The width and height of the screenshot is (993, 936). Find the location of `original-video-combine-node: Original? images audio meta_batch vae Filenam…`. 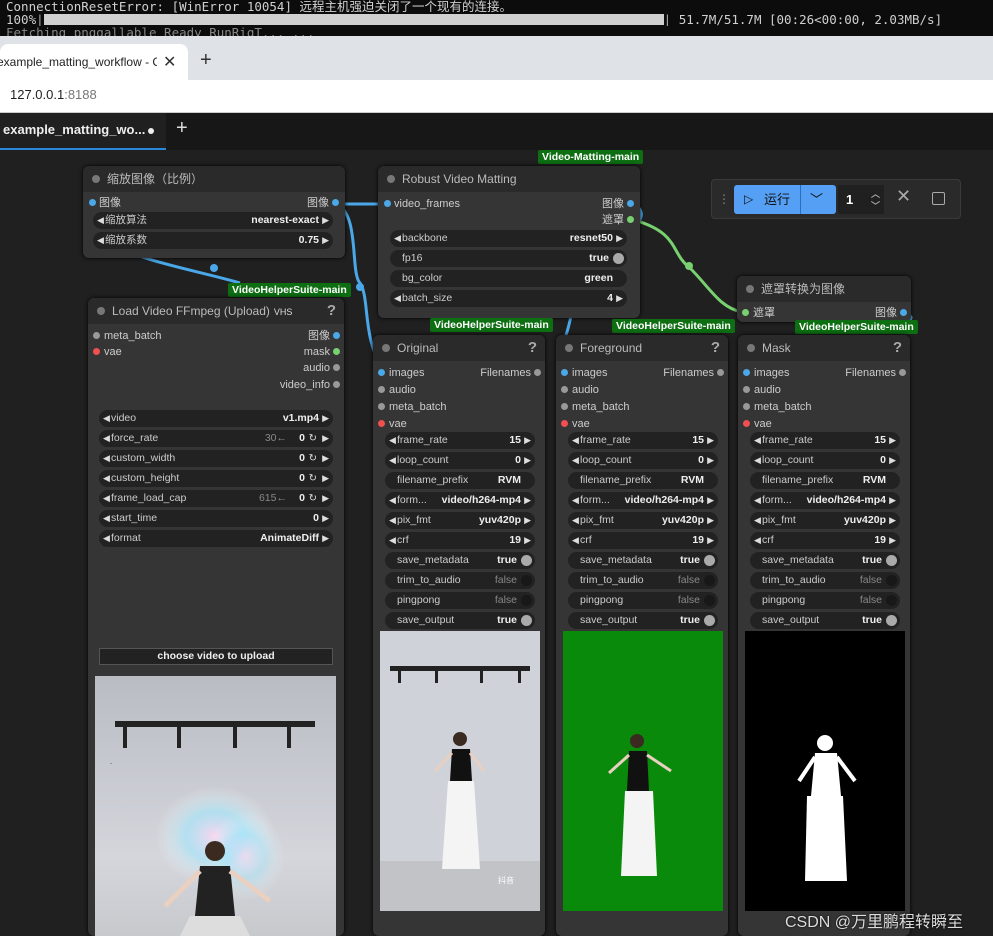

original-video-combine-node: Original? images audio meta_batch vae Filenam… is located at coordinates (459, 635).